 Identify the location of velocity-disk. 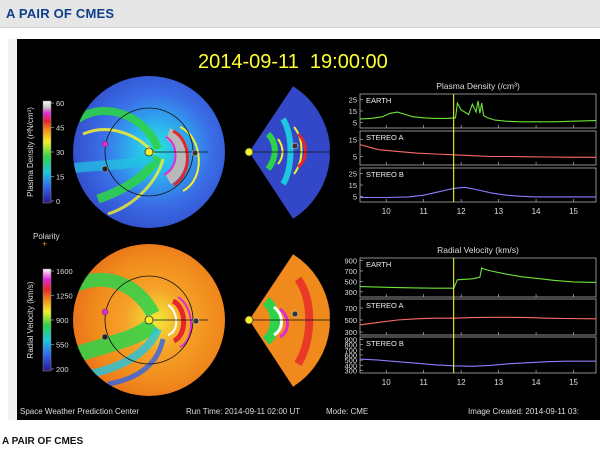
(149, 320).